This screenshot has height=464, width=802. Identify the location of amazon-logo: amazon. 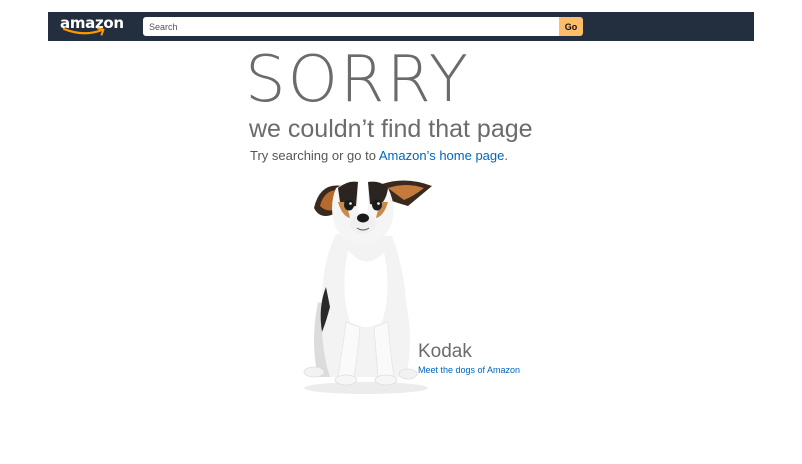
(92, 26).